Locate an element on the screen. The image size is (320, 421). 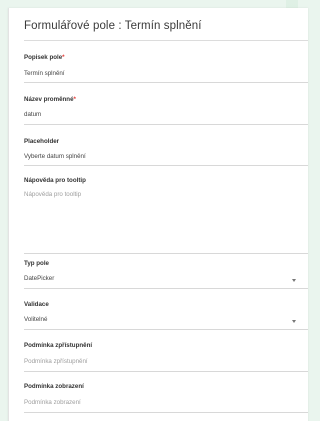
typ-underline is located at coordinates (166, 288).